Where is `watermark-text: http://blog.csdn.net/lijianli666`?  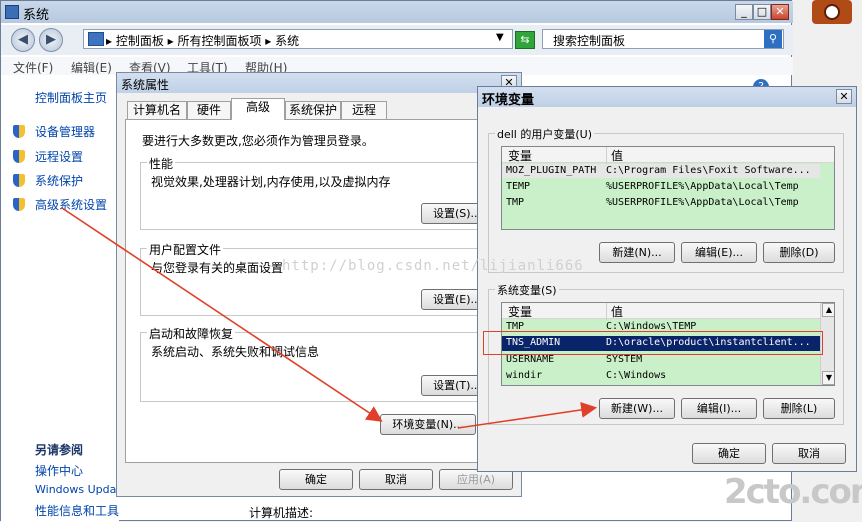
watermark-text: http://blog.csdn.net/lijianli666 is located at coordinates (433, 266).